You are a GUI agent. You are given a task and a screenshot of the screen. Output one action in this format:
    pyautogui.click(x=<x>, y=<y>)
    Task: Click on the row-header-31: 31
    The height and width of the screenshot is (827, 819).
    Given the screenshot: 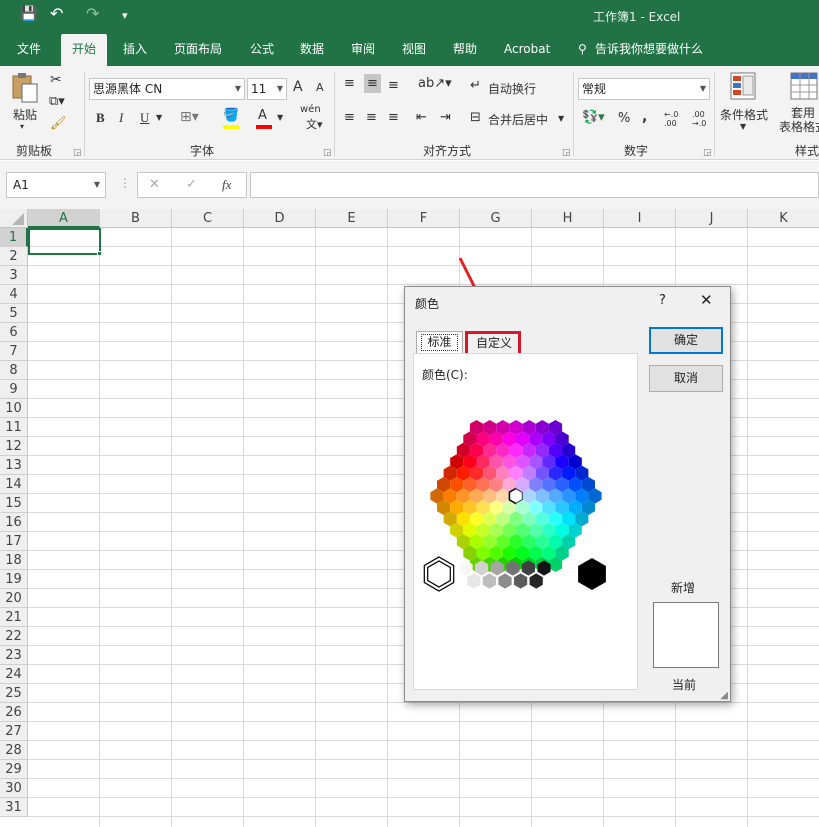 What is the action you would take?
    pyautogui.click(x=14, y=807)
    